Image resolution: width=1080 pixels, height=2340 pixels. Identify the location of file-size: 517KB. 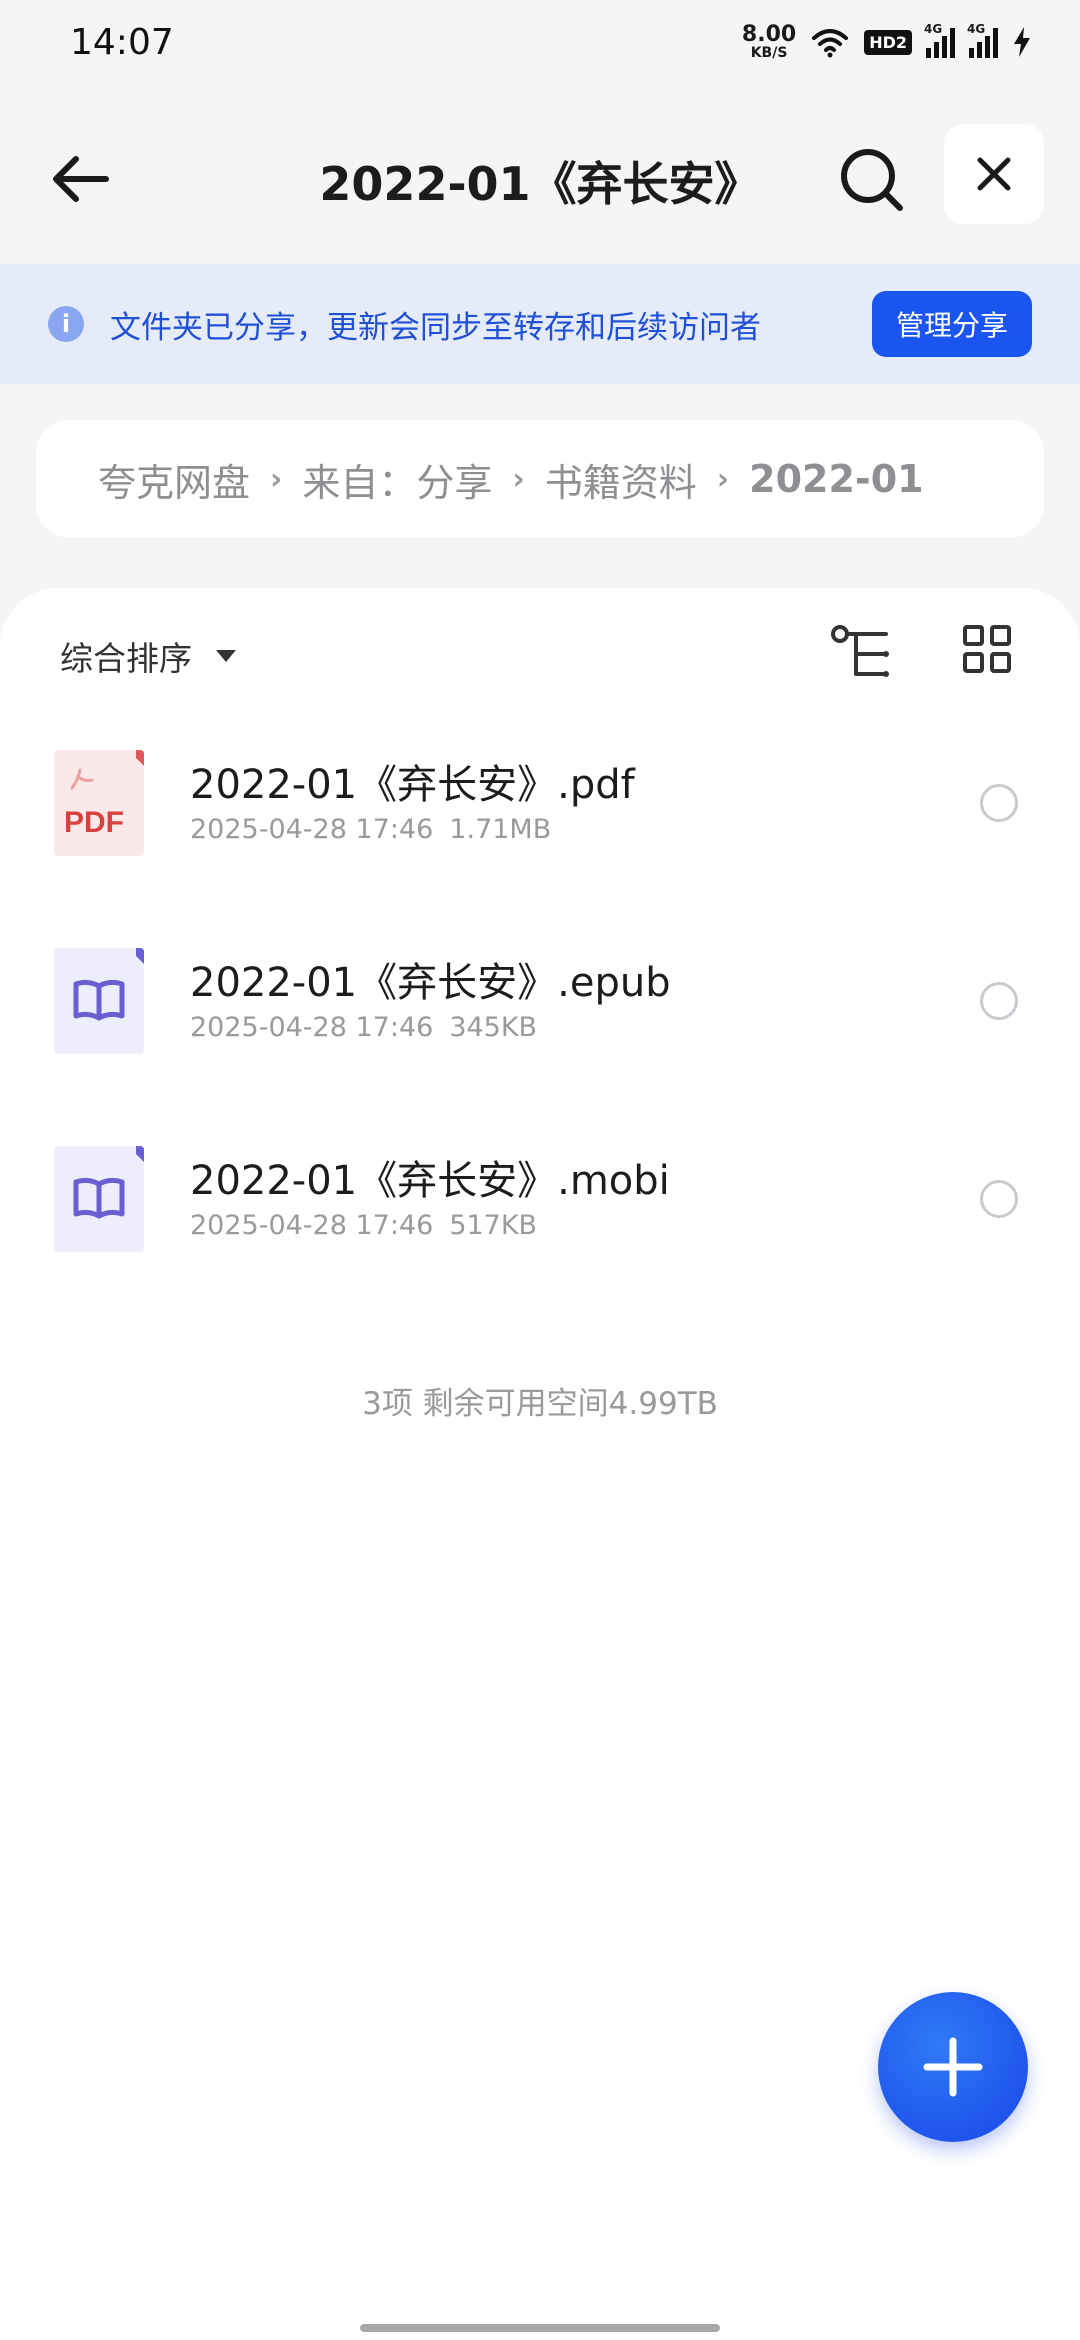
(493, 1225).